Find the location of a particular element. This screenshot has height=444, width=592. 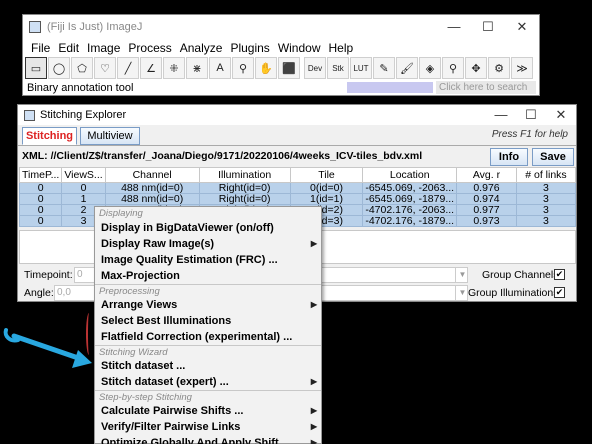

menu-item: Display in BigDataViewer (on/off) is located at coordinates (208, 228).